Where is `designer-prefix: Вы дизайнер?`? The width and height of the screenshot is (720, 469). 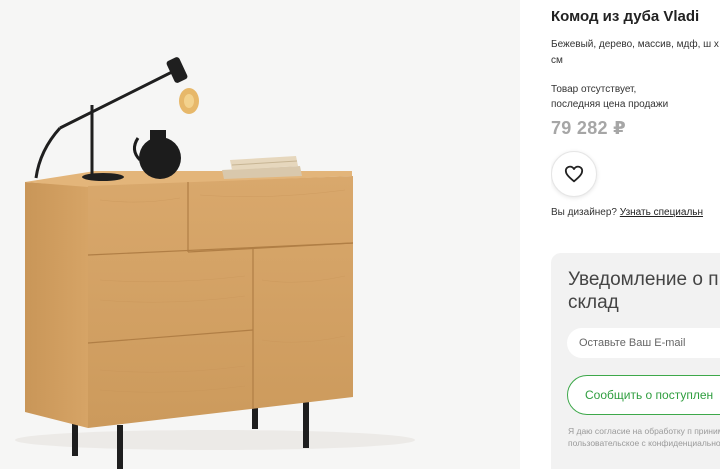 designer-prefix: Вы дизайнер? is located at coordinates (584, 212).